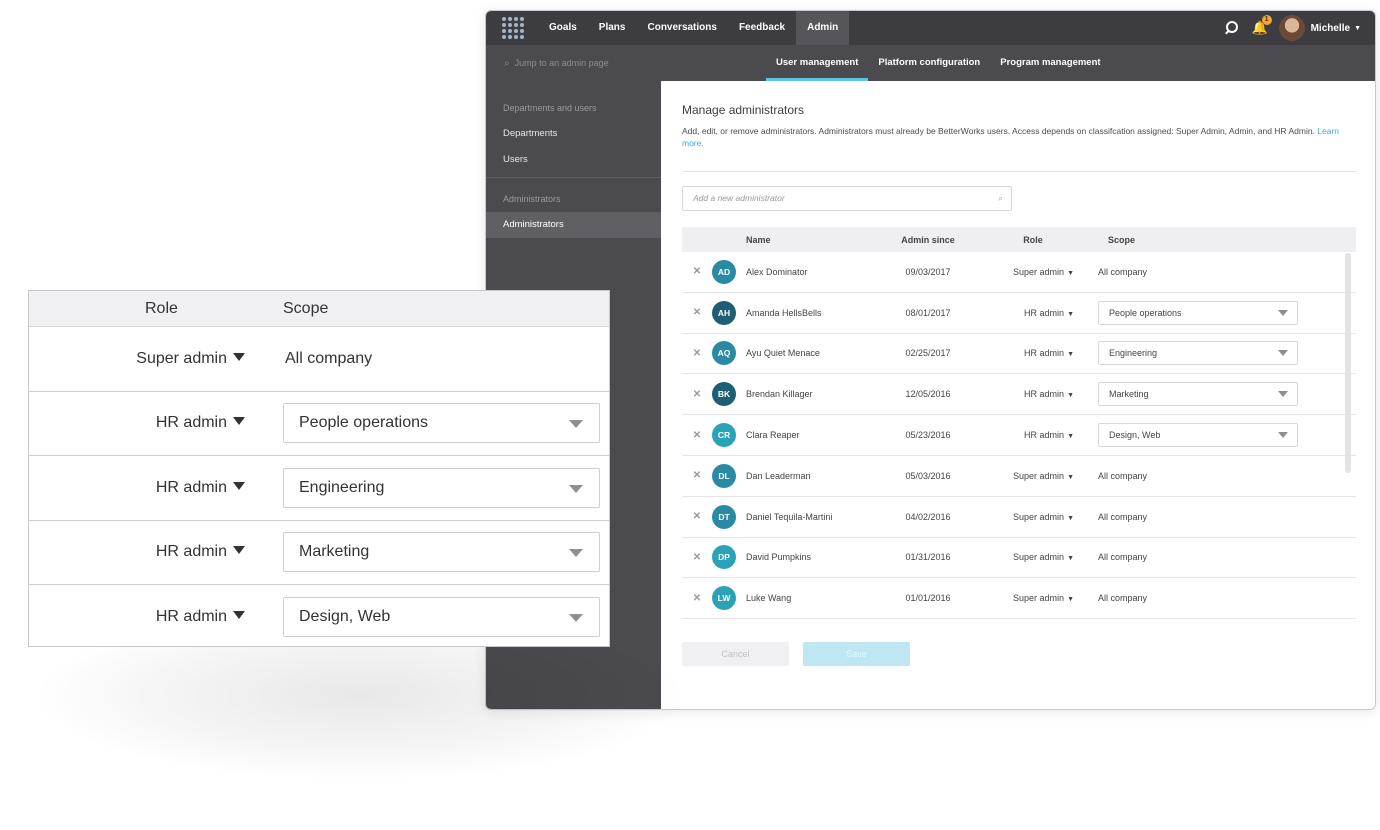 This screenshot has height=830, width=1380. I want to click on admin-page-search: ⌕ Jump to an admin page, so click(556, 63).